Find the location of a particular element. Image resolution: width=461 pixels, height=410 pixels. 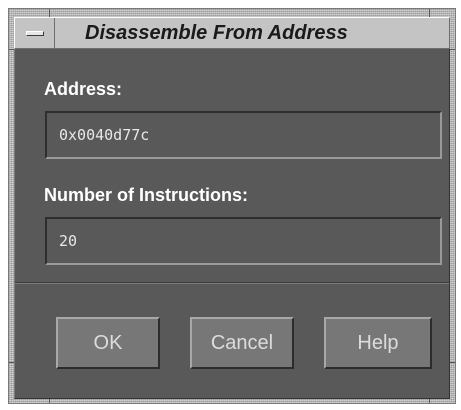

window-menu-button is located at coordinates (35, 33).